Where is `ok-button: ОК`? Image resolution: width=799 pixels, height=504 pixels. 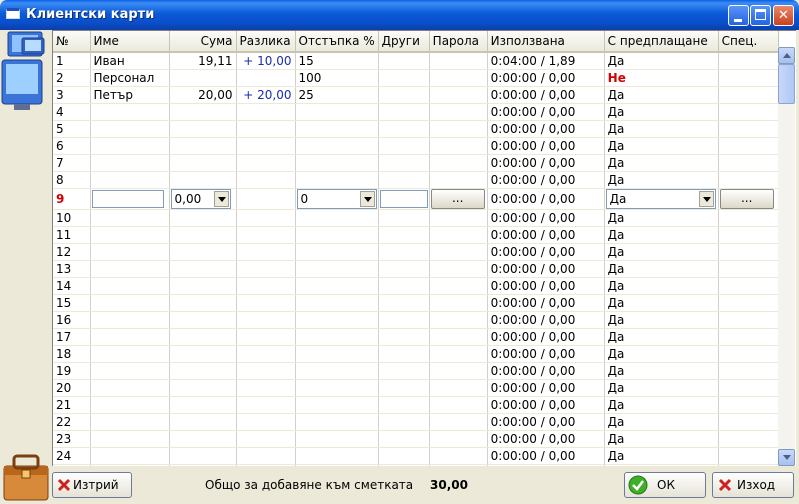
ok-button: ОК is located at coordinates (665, 485).